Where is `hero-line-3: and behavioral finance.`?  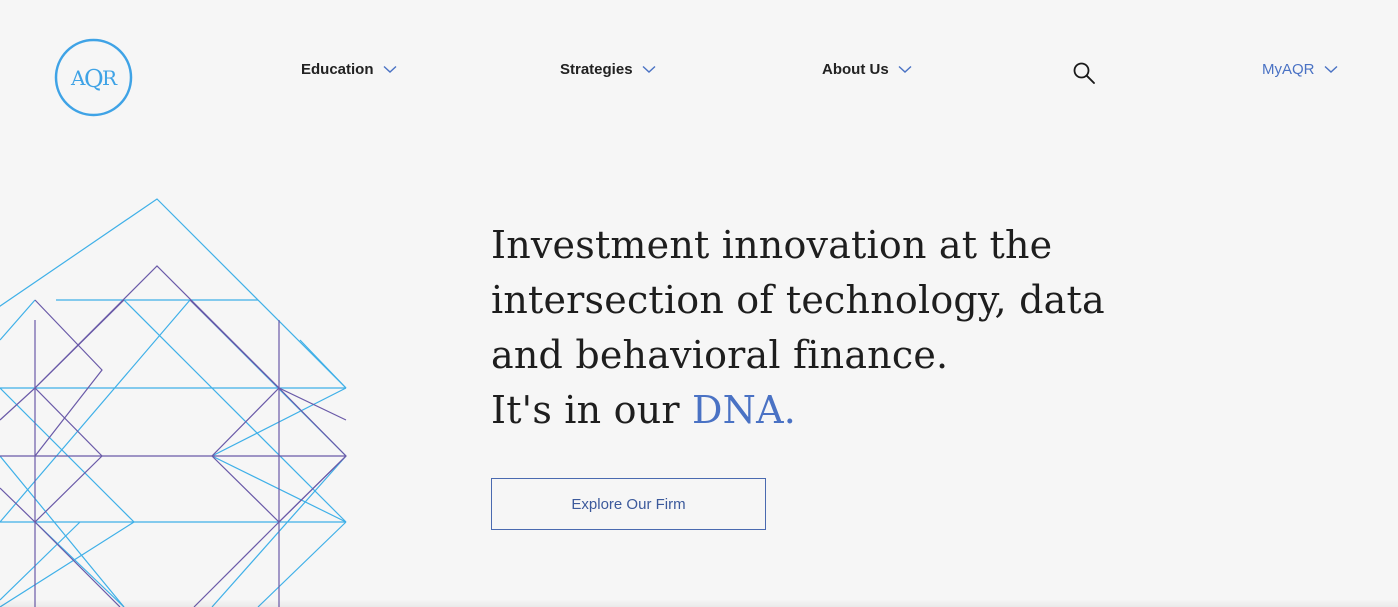
hero-line-3: and behavioral finance. is located at coordinates (720, 355).